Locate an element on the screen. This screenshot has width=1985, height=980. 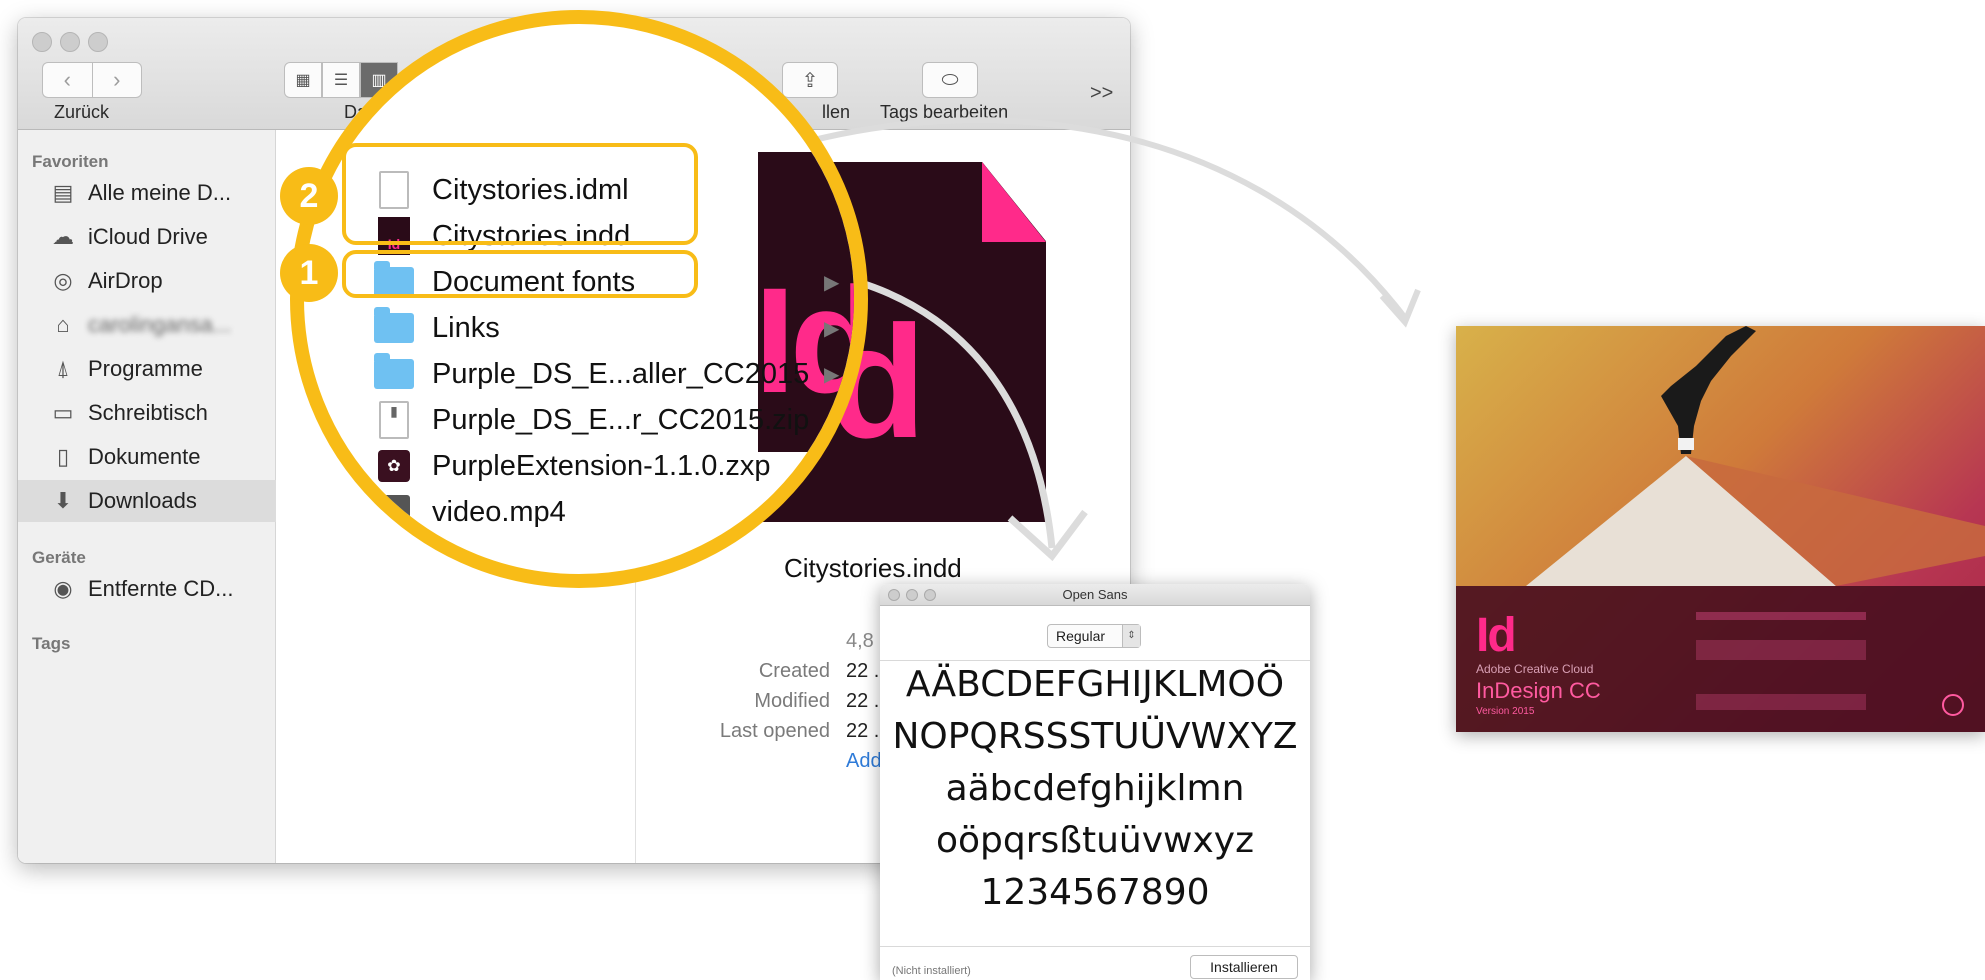
font-sample-line: NOPQRSSSTUÜVWXYZ is located at coordinates (1095, 736).